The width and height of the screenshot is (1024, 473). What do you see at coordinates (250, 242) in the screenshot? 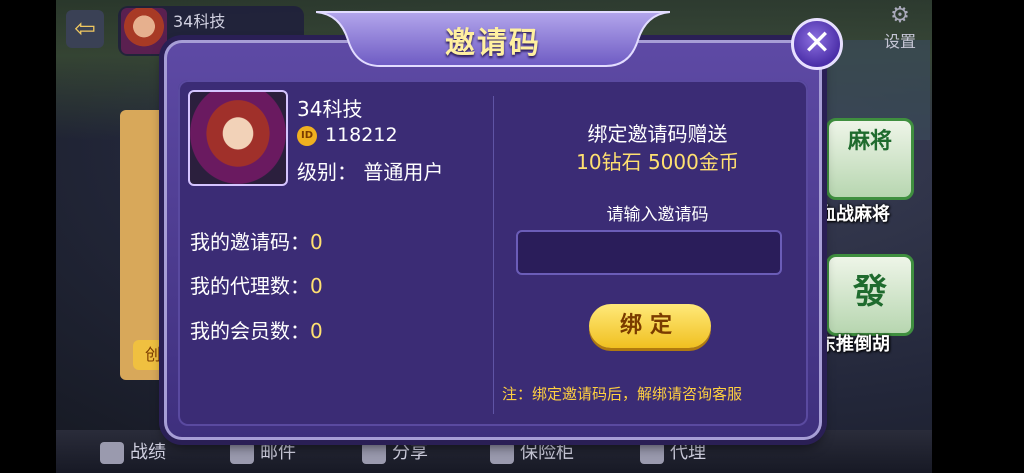
I see `stat-label: 我的邀请码：` at bounding box center [250, 242].